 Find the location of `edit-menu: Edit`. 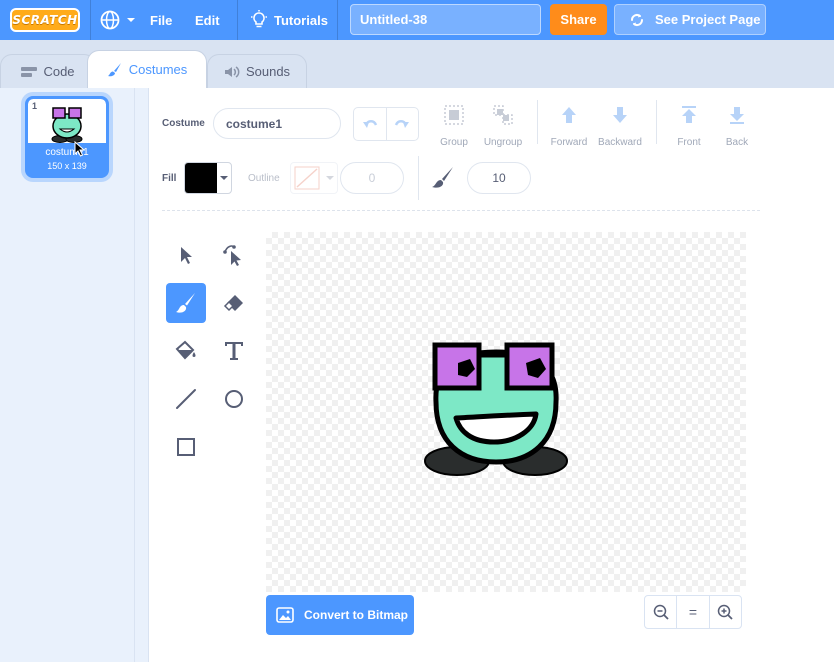

edit-menu: Edit is located at coordinates (207, 20).